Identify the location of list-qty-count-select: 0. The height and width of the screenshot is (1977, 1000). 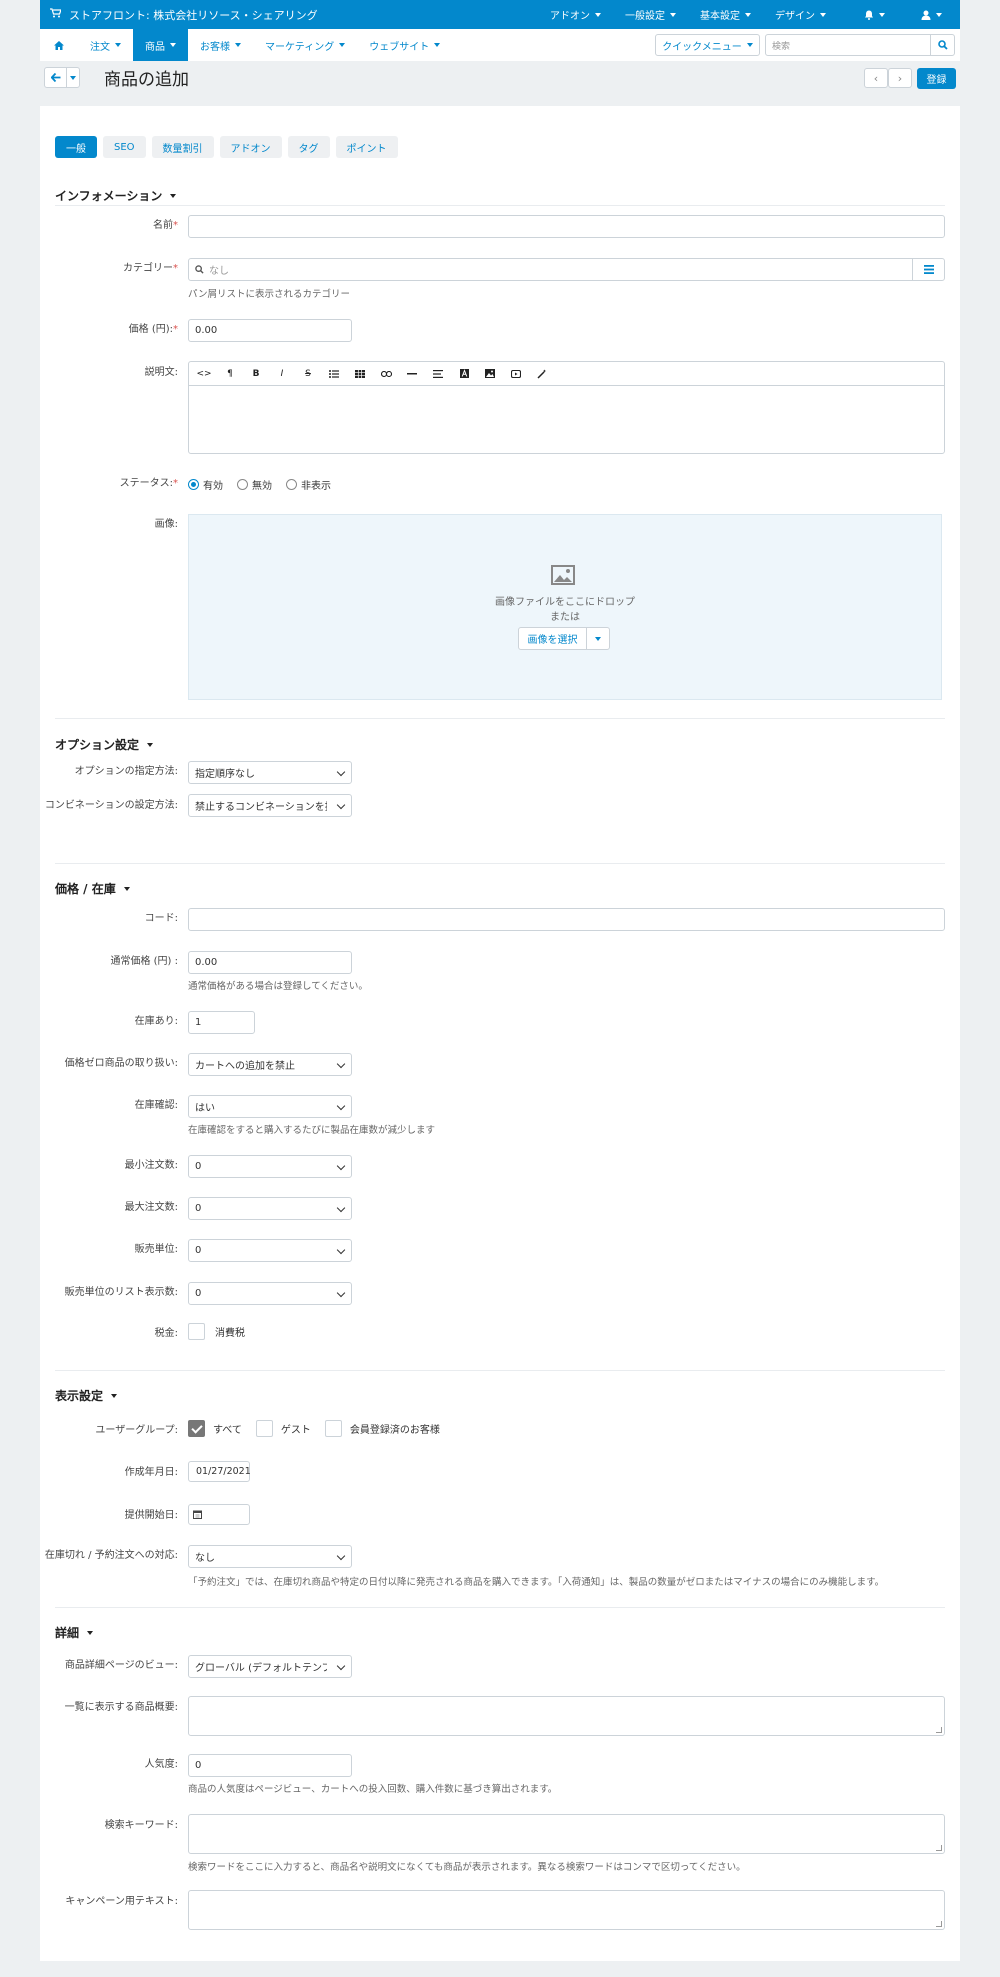
(270, 1293).